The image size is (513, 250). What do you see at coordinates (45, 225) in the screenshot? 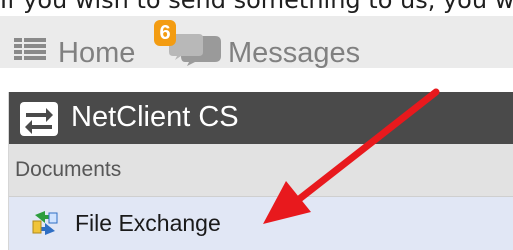
I see `file-exchange-icon` at bounding box center [45, 225].